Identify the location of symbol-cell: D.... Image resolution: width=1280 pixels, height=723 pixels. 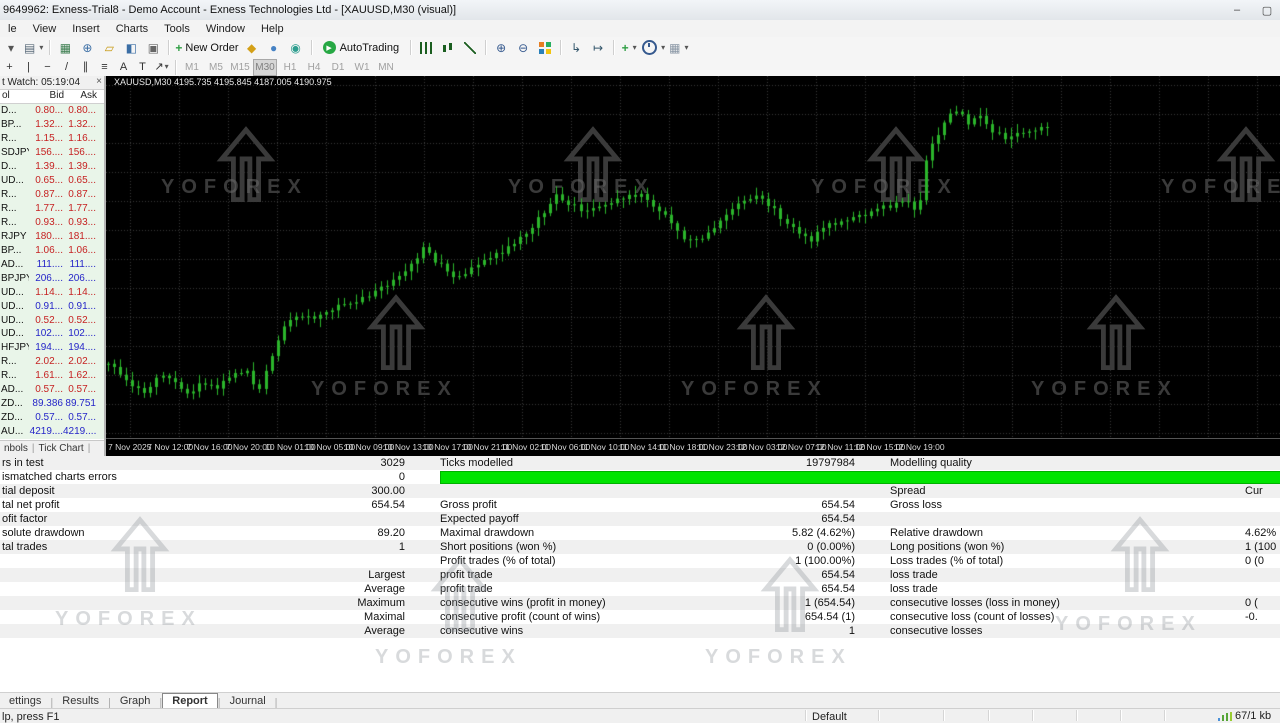
(9, 167).